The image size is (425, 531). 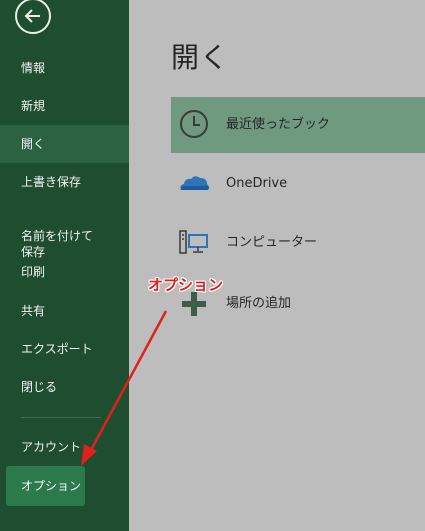 I want to click on nav-options: オプション, so click(x=45, y=486).